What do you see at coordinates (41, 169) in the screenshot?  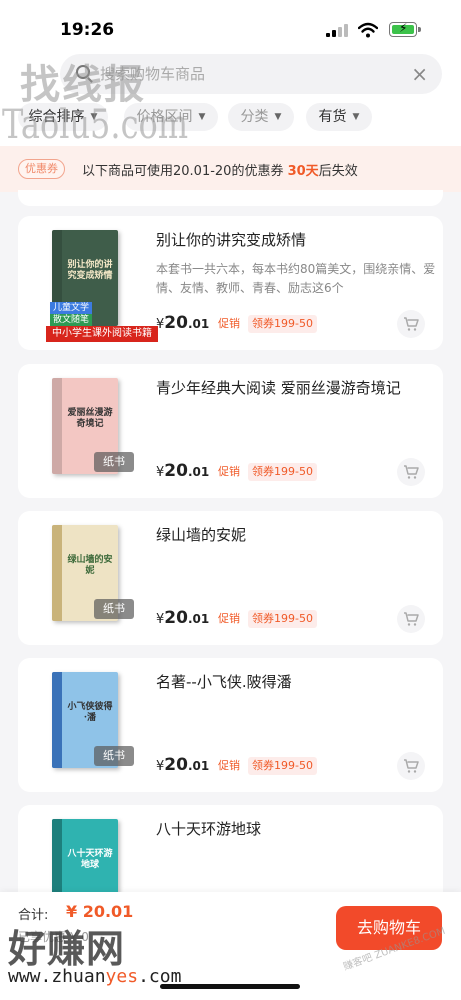 I see `coupon-tag: 优惠券` at bounding box center [41, 169].